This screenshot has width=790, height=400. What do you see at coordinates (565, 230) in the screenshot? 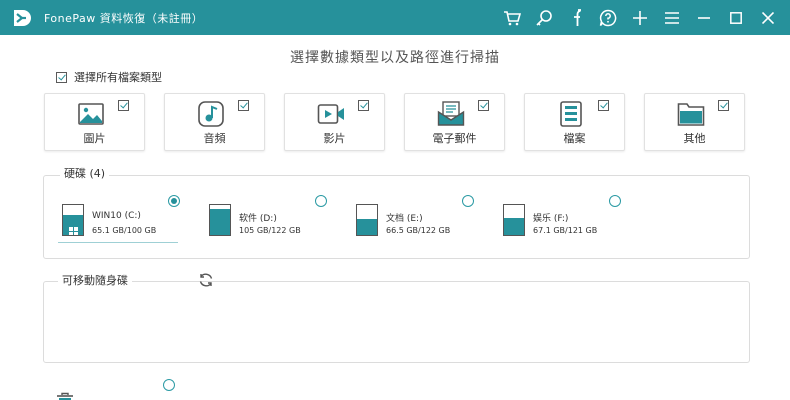
I see `drive-size: 67.1 GB/121 GB` at bounding box center [565, 230].